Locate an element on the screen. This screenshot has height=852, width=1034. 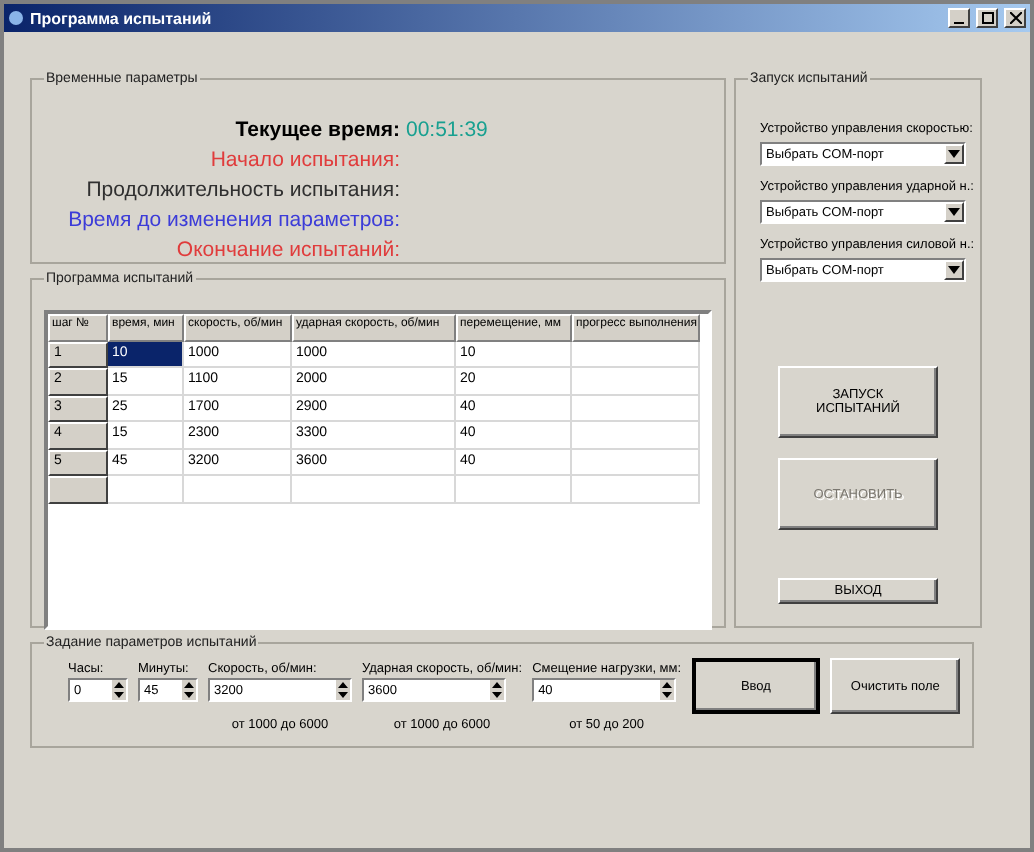
time-label: Время до изменения параметров: is located at coordinates (233, 220).